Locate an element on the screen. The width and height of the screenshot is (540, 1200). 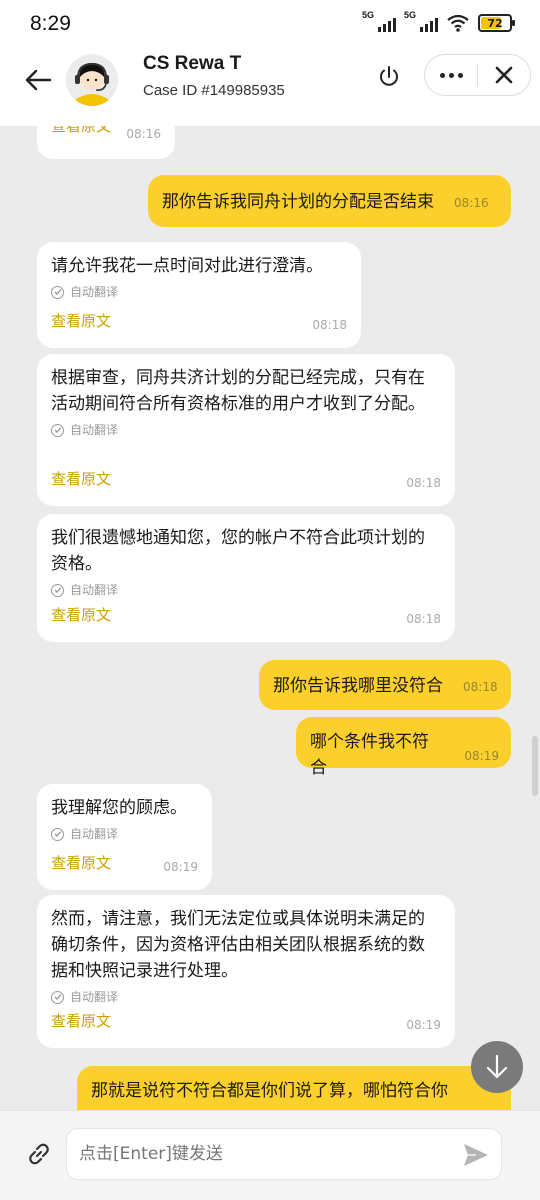
contact-name: CS Rewa T is located at coordinates (192, 63).